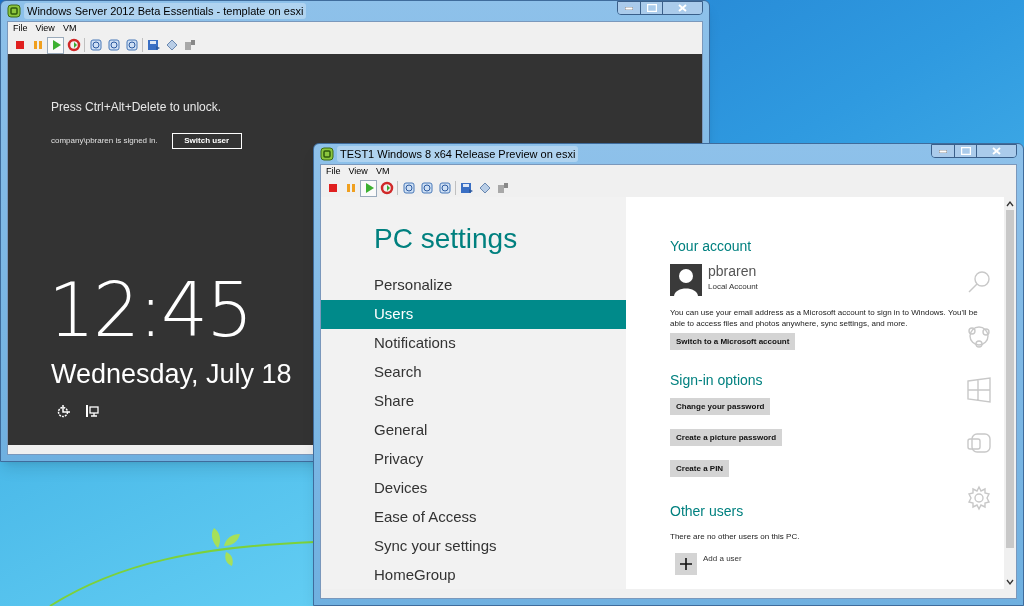  Describe the element at coordinates (473, 314) in the screenshot. I see `nav-item: Users` at that location.